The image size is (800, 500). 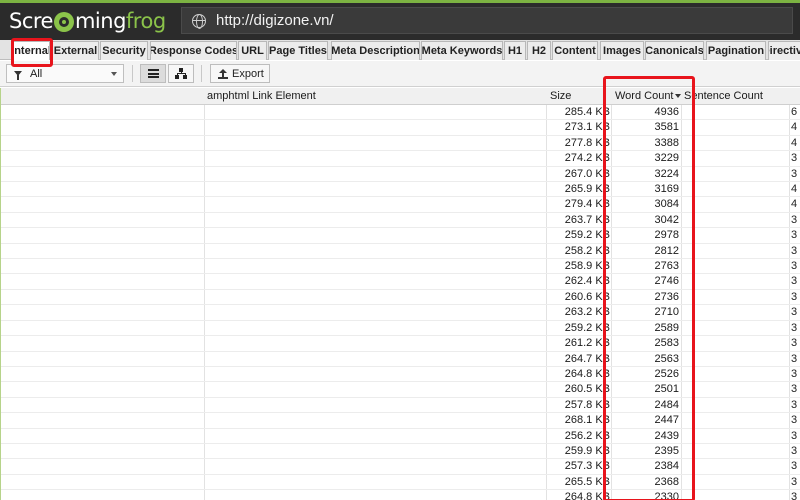 I want to click on table-row: 265.9 KB 3169 4, so click(x=400, y=190).